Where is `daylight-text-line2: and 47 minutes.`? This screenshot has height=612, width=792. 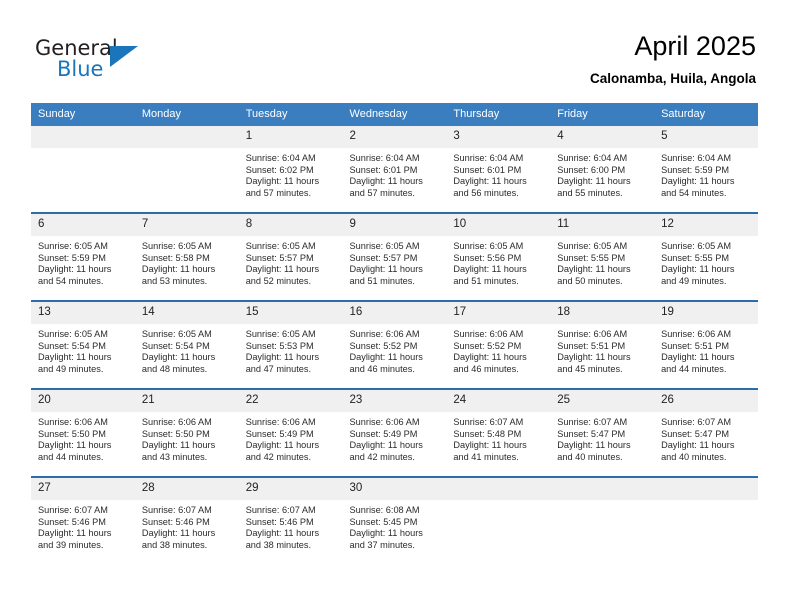
daylight-text-line2: and 47 minutes. is located at coordinates (278, 368).